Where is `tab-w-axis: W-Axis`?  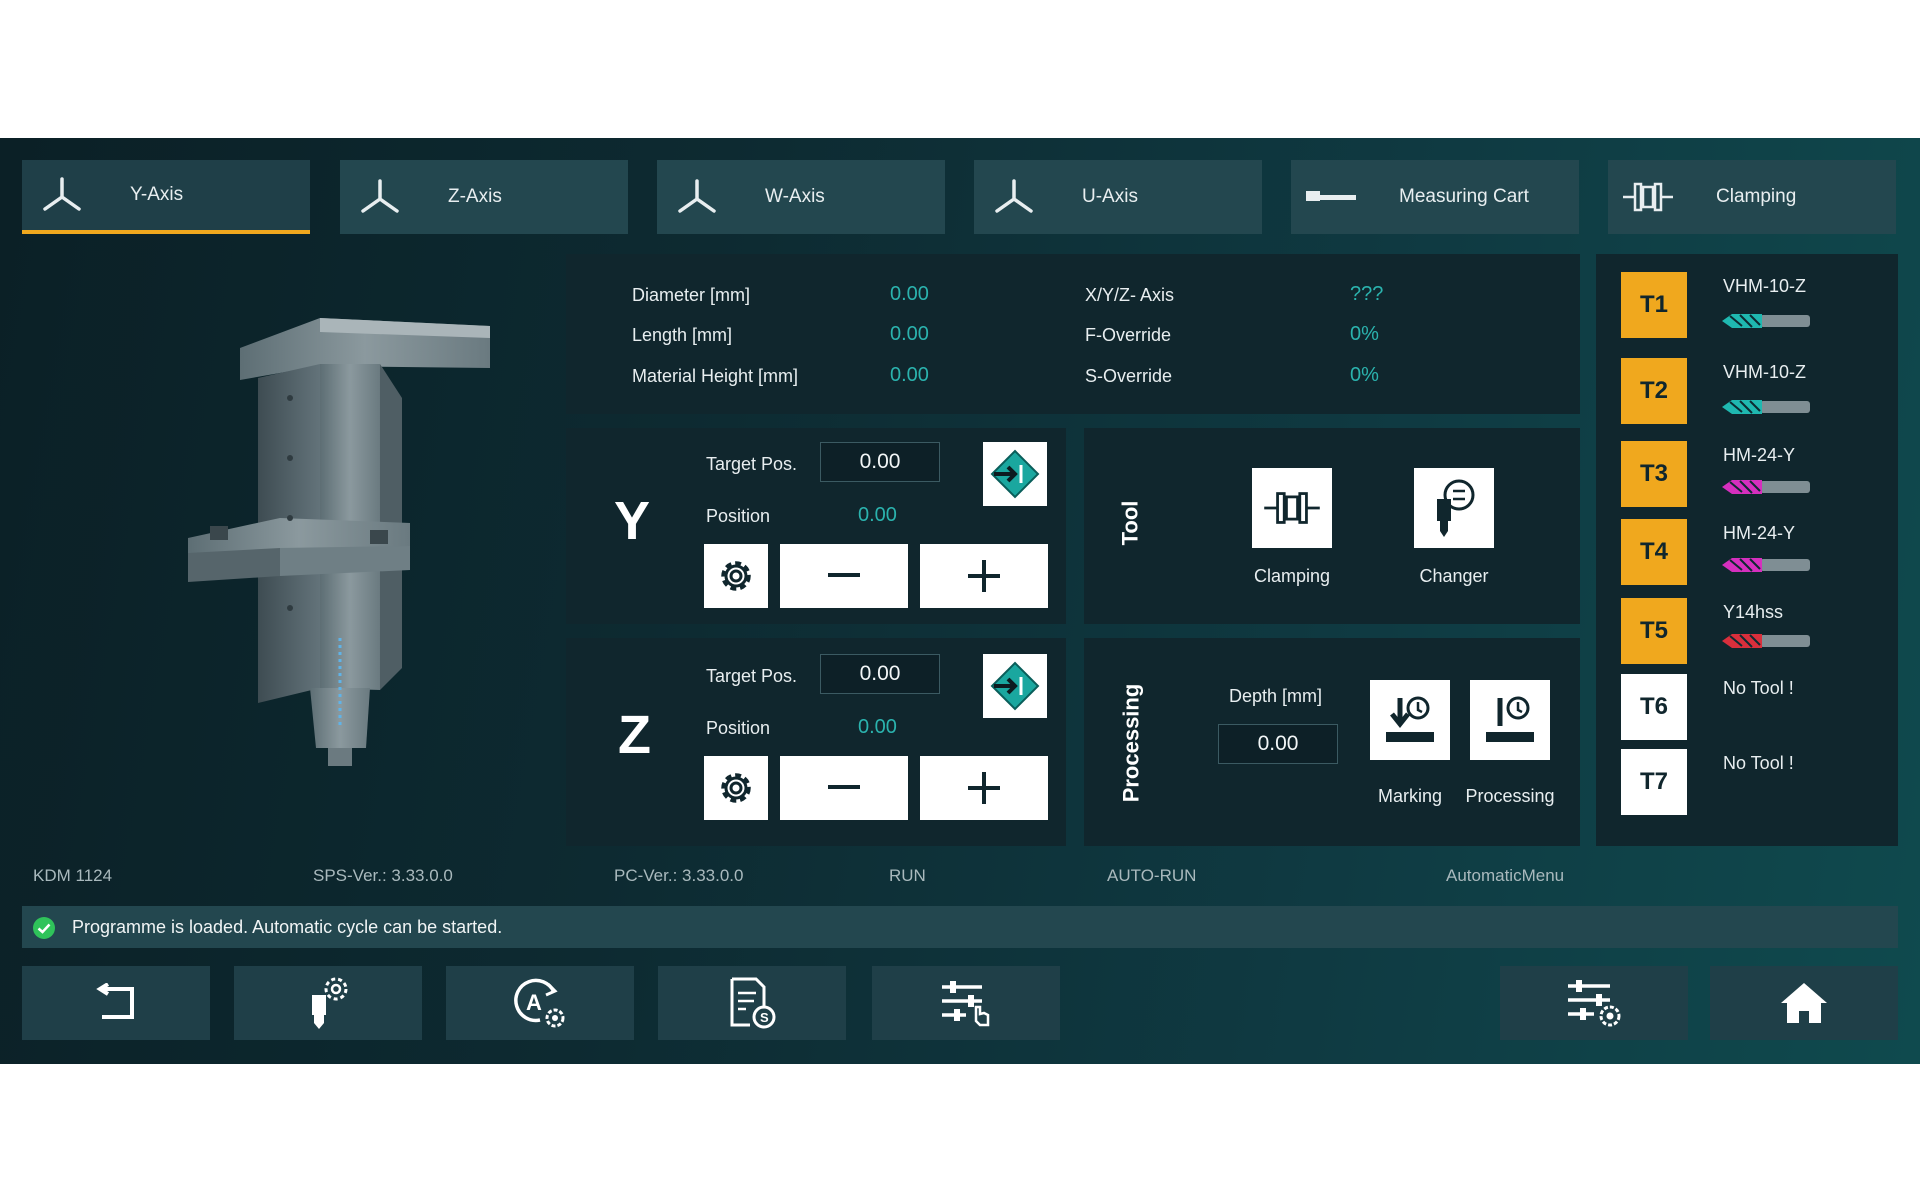 tab-w-axis: W-Axis is located at coordinates (801, 197).